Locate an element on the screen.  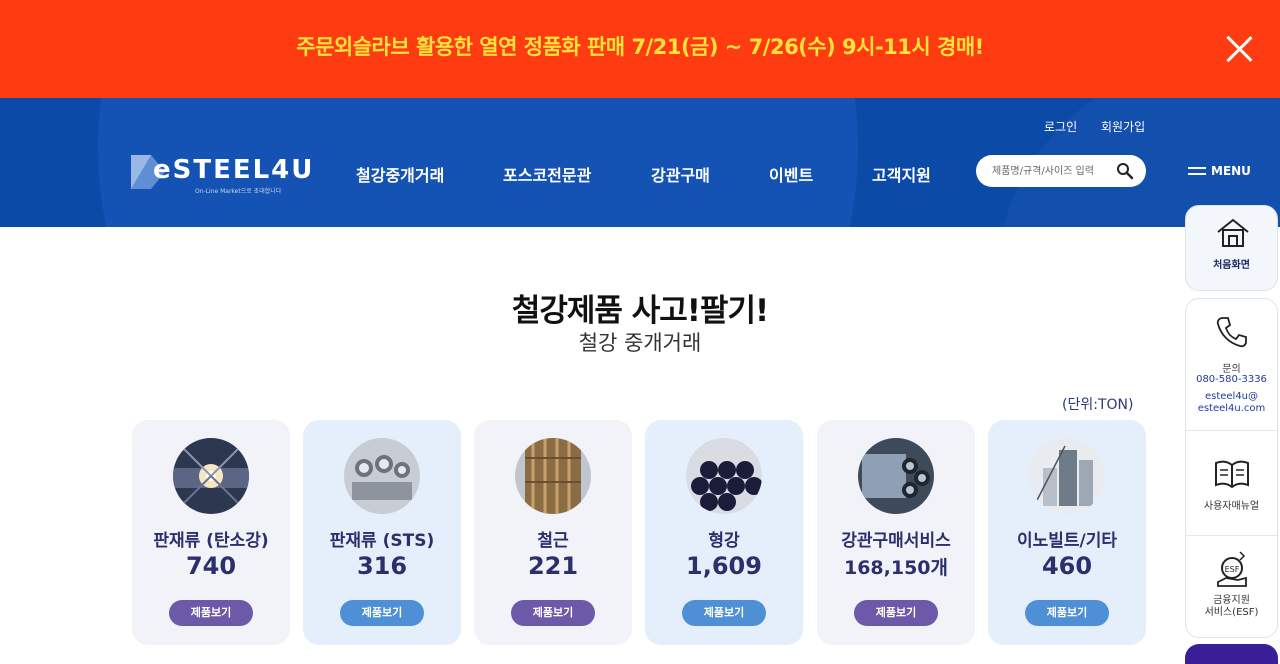
menu-button: MENU is located at coordinates (1219, 171).